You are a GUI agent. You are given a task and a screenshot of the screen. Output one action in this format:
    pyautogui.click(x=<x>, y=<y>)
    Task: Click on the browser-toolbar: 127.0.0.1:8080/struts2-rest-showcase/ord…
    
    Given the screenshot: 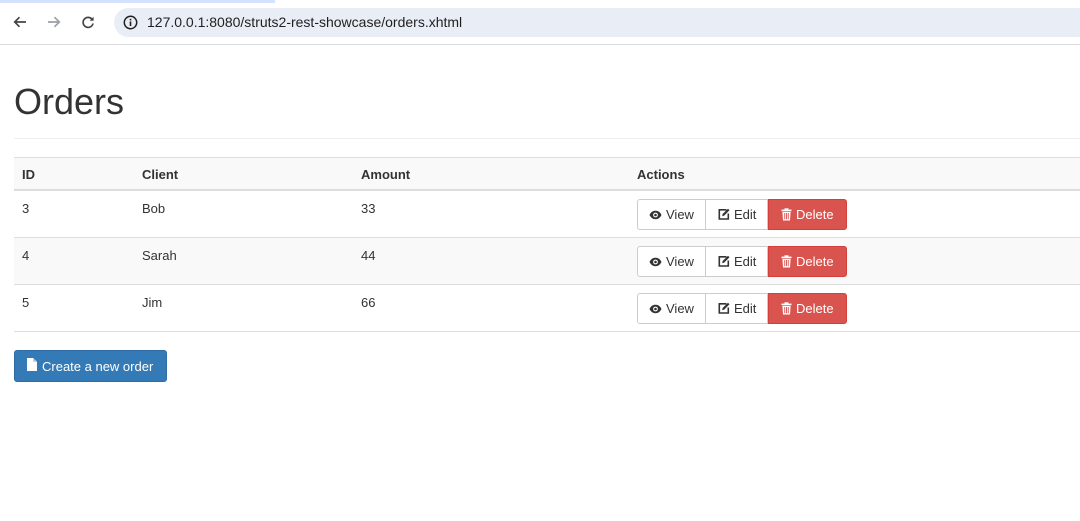 What is the action you would take?
    pyautogui.click(x=540, y=22)
    